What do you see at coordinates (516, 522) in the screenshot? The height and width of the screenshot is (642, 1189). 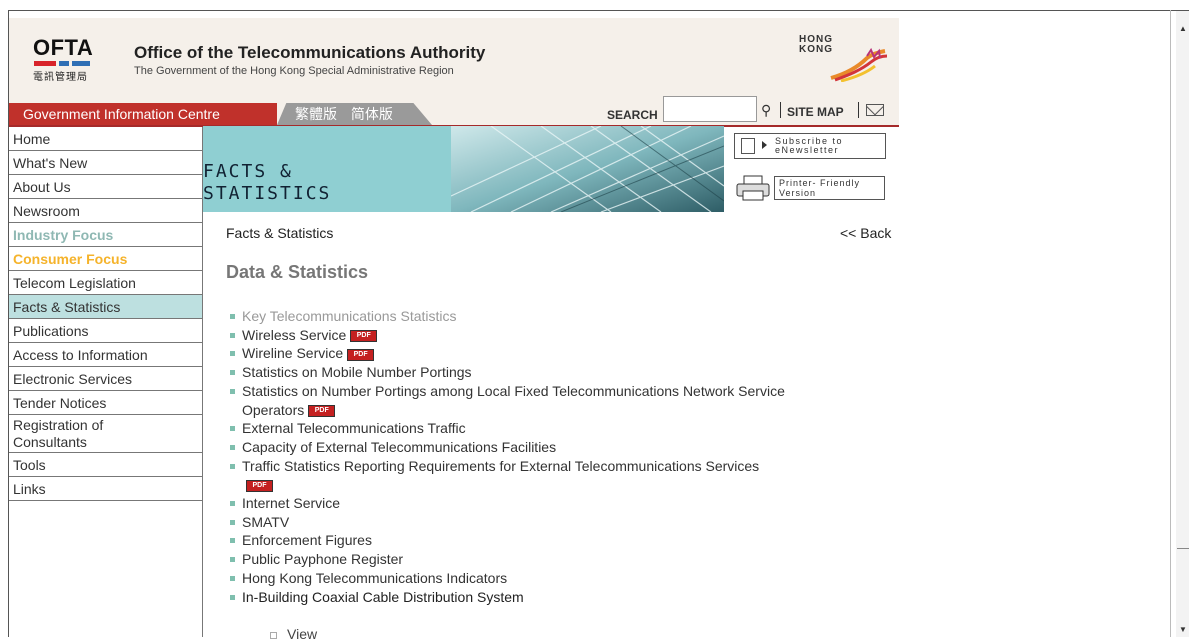 I see `list-item: SMATV` at bounding box center [516, 522].